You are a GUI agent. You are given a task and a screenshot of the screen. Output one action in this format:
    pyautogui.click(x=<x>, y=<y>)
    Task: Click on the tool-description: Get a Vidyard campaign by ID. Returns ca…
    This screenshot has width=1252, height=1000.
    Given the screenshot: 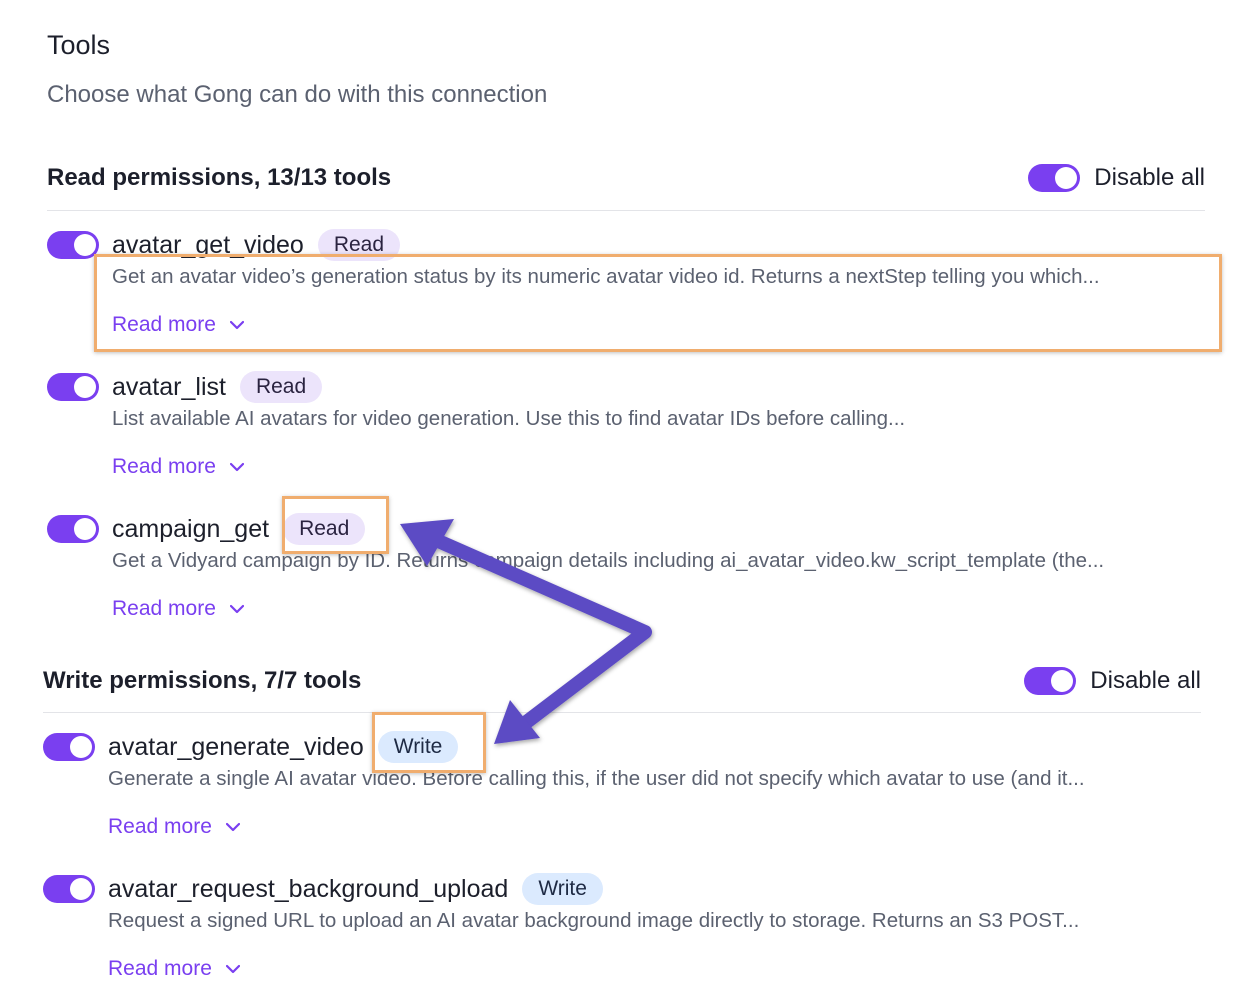 What is the action you would take?
    pyautogui.click(x=608, y=560)
    